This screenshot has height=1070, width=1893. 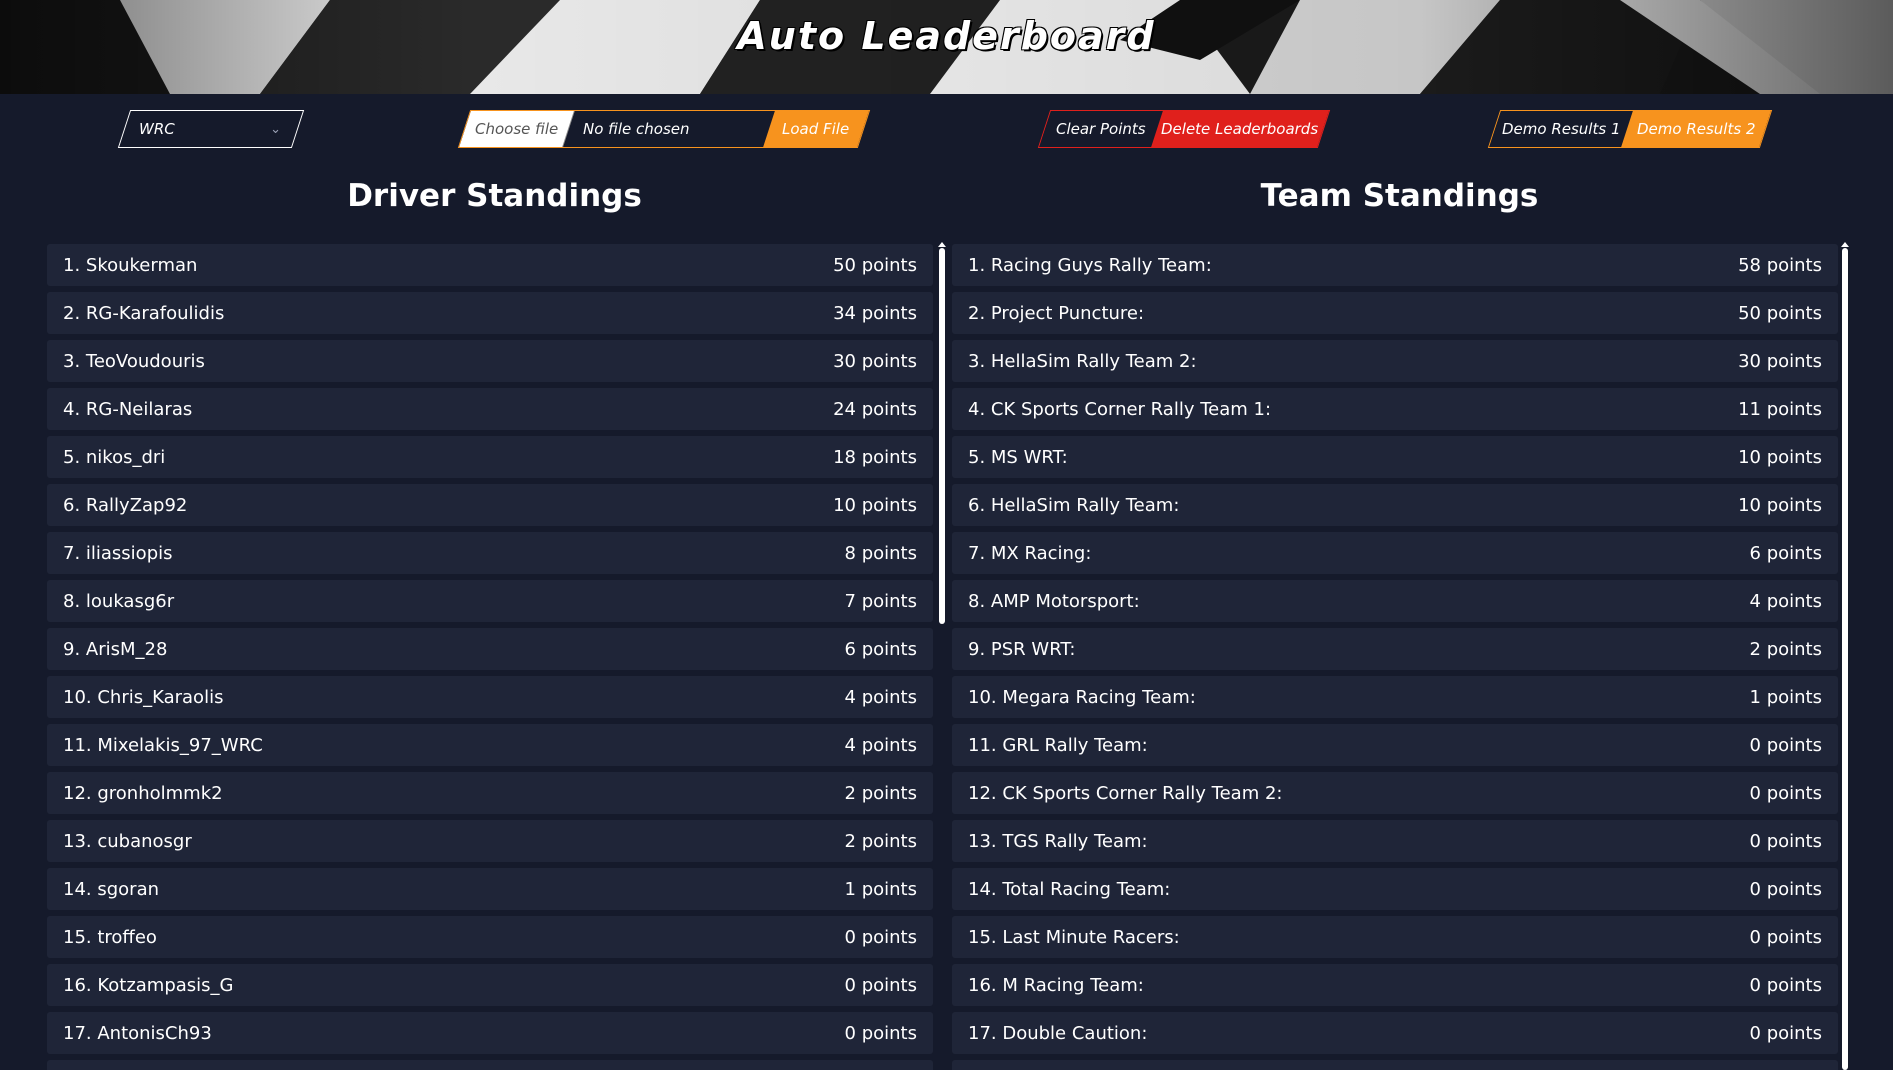 I want to click on team-points: 2 points, so click(x=1785, y=649).